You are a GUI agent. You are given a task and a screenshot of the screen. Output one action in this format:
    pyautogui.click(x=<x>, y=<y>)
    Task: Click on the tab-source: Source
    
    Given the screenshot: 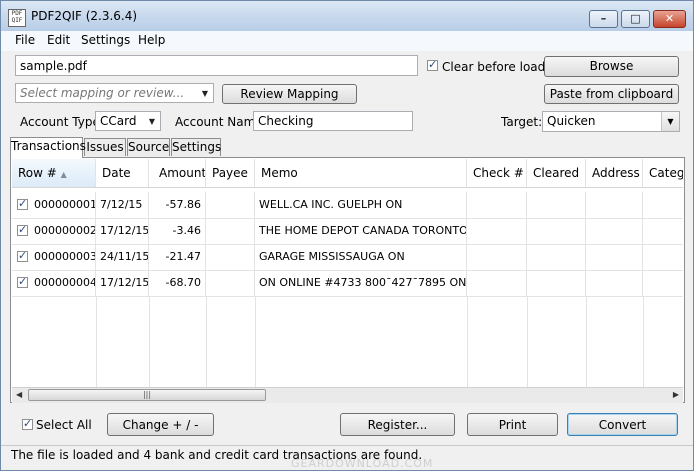 What is the action you would take?
    pyautogui.click(x=148, y=147)
    